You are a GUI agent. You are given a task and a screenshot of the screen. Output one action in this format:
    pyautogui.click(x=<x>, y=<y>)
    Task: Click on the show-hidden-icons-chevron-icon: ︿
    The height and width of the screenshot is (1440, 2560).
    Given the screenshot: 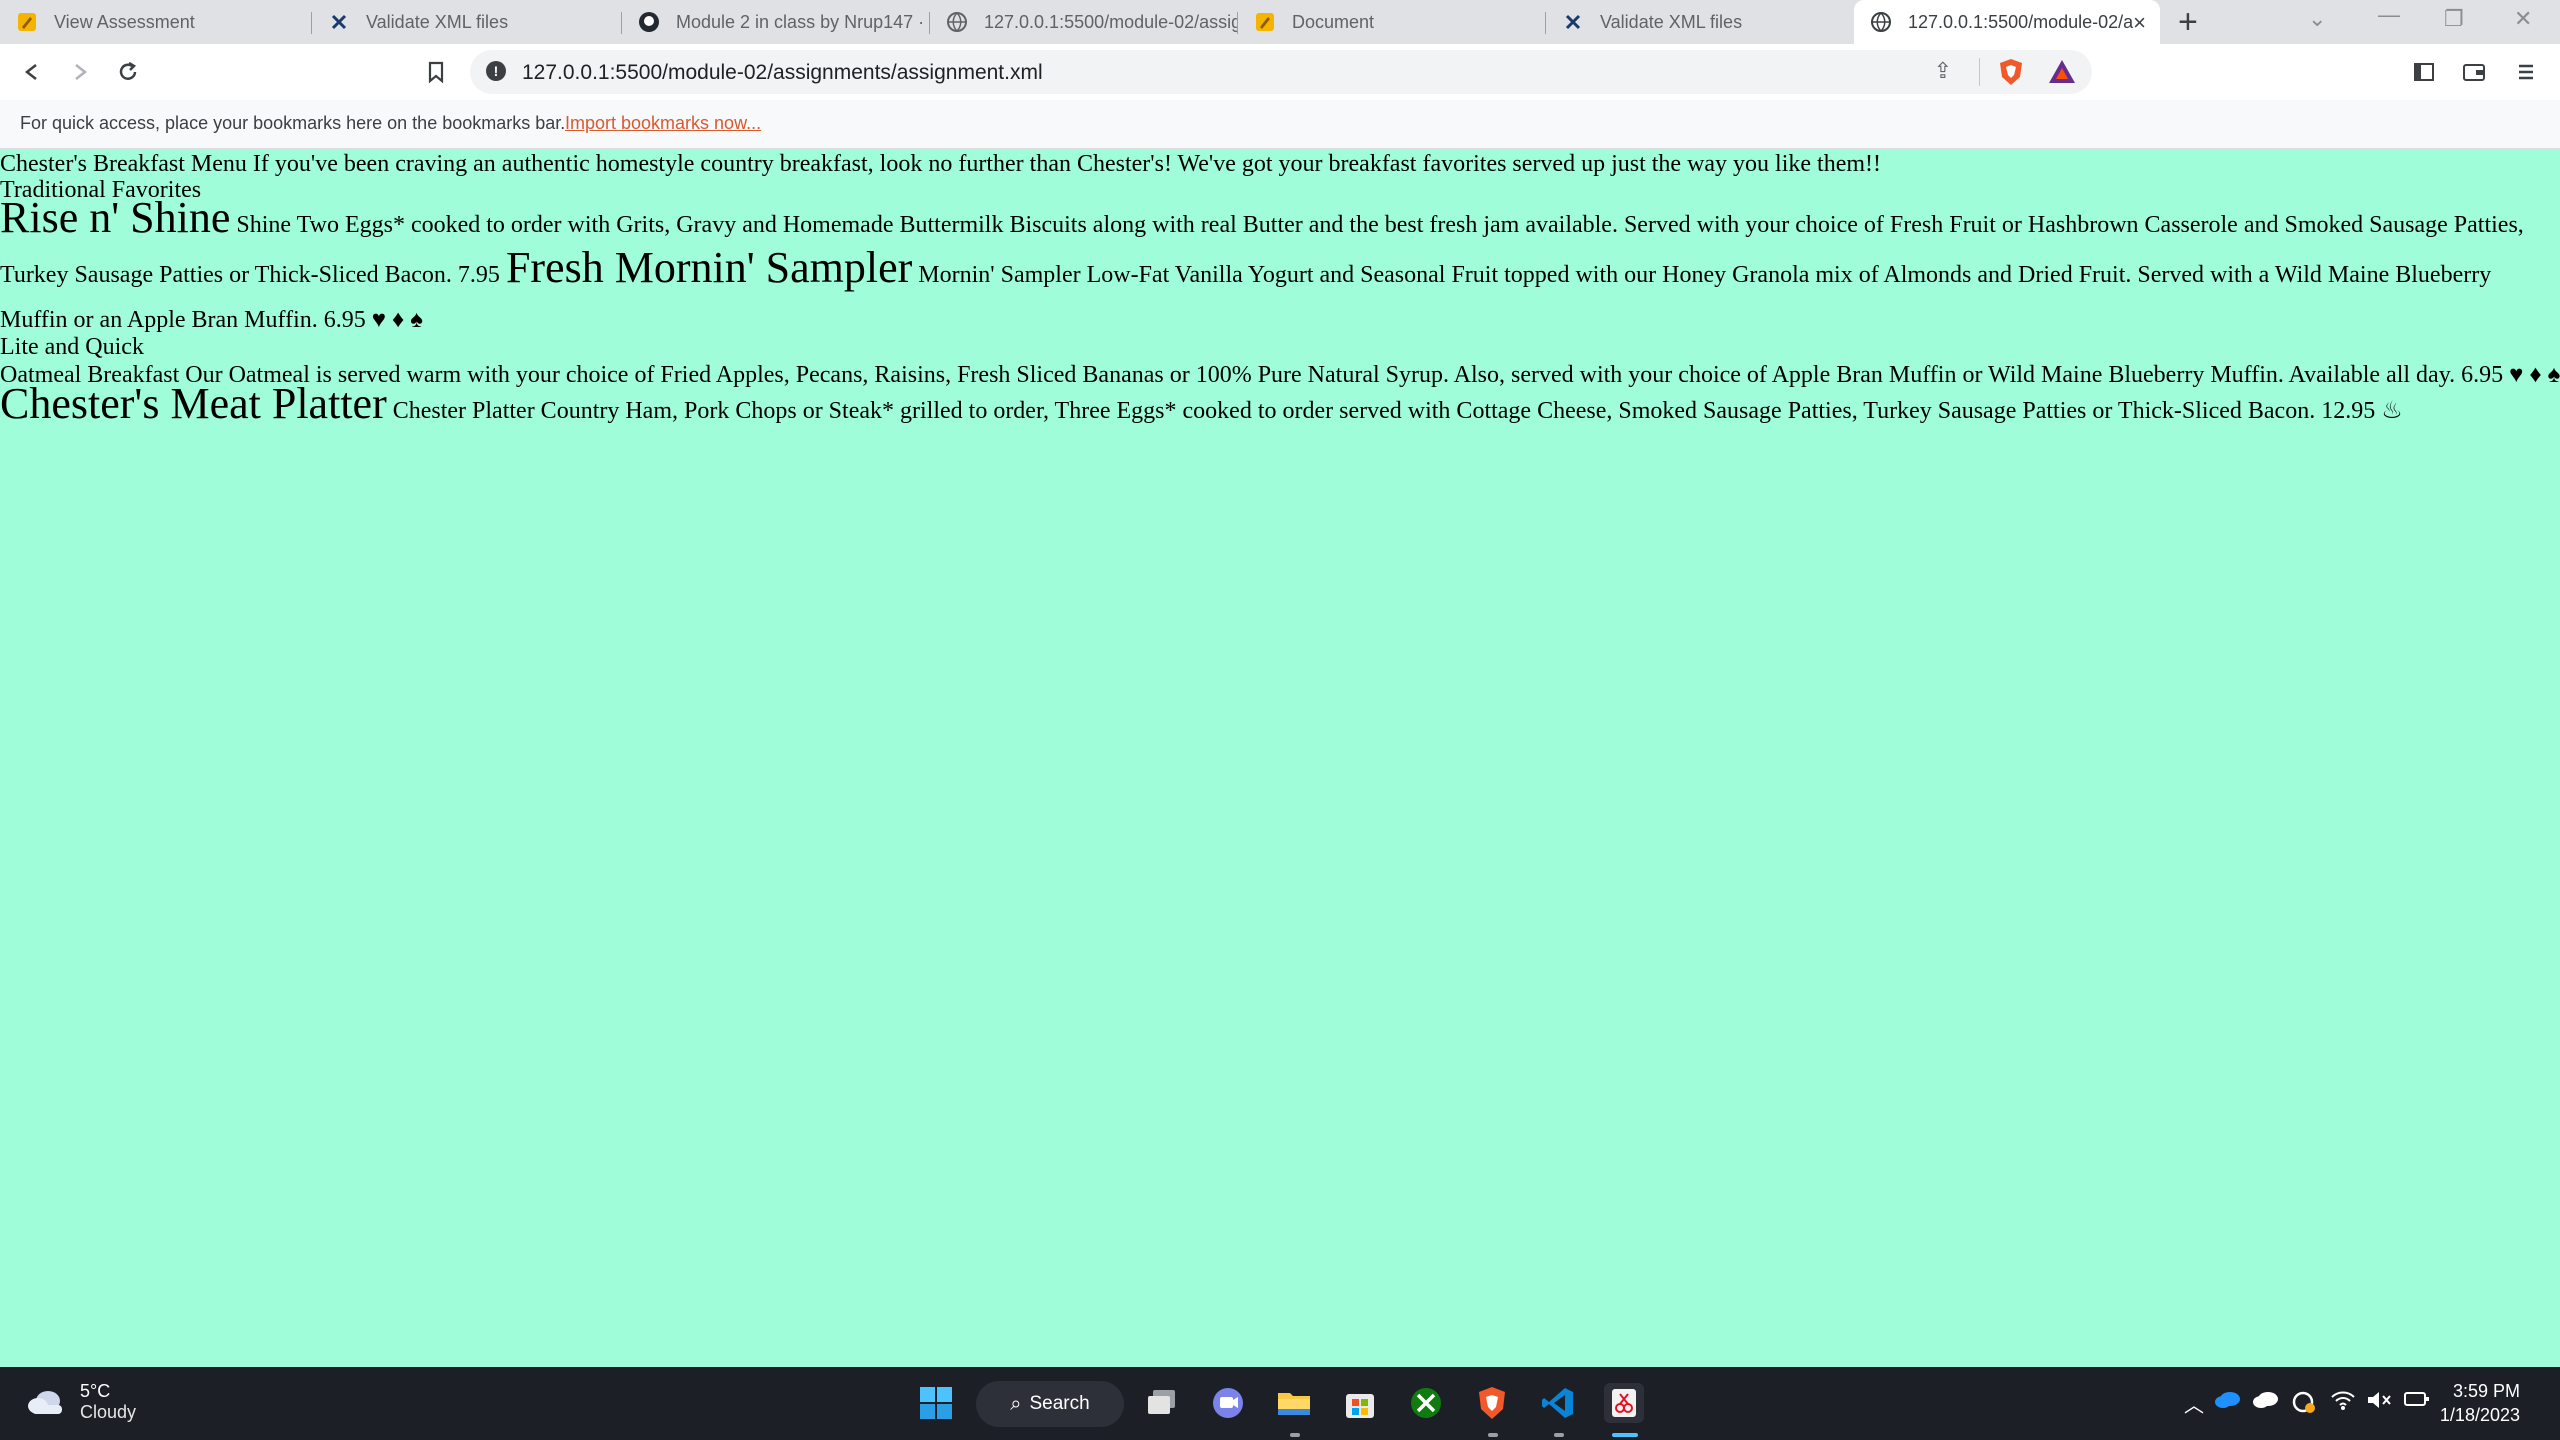 What is the action you would take?
    pyautogui.click(x=2194, y=1403)
    